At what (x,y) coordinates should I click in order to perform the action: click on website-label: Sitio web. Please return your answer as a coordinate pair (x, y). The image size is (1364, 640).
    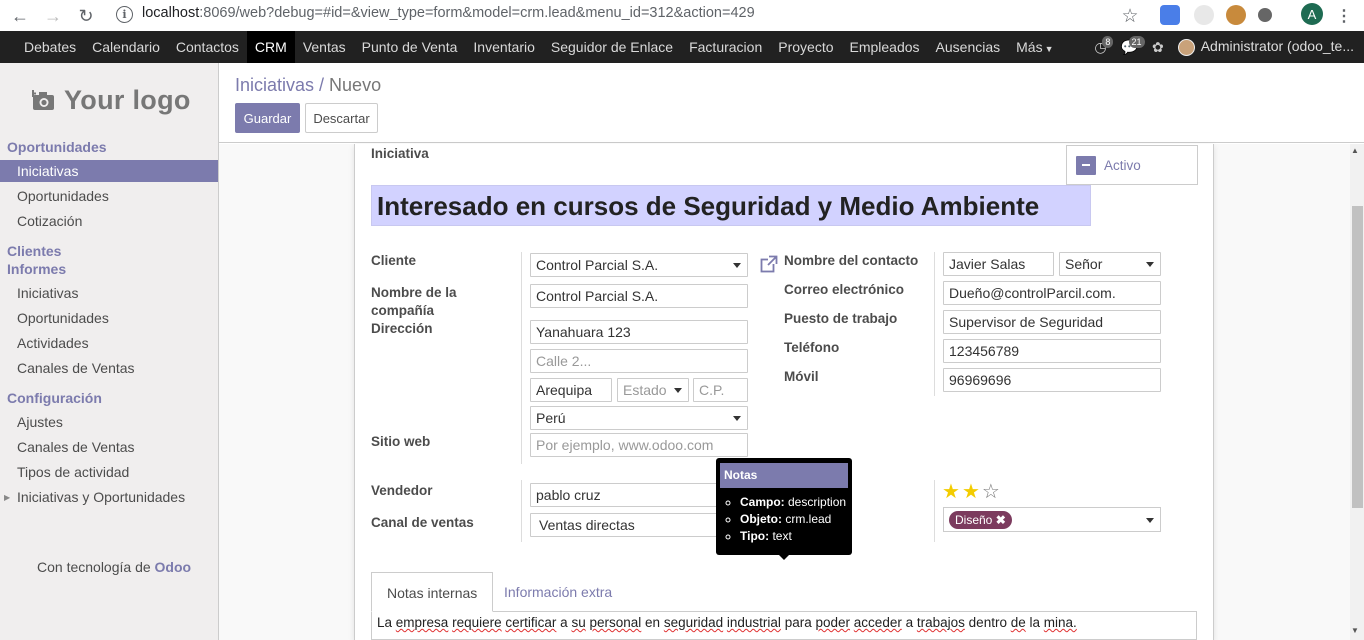
    Looking at the image, I should click on (401, 441).